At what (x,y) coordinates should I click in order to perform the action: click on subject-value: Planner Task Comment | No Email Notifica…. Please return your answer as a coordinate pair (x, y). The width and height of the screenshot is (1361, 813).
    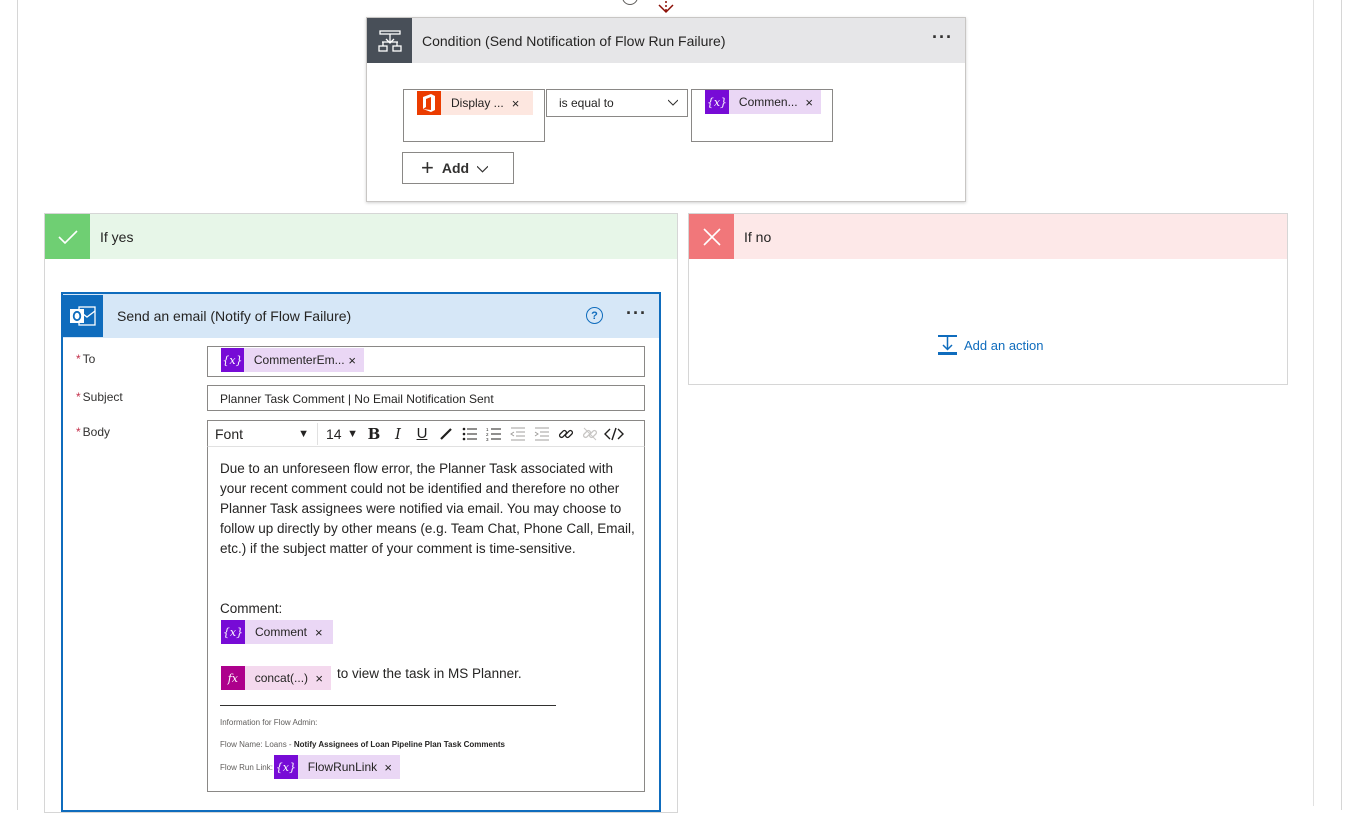
    Looking at the image, I should click on (357, 399).